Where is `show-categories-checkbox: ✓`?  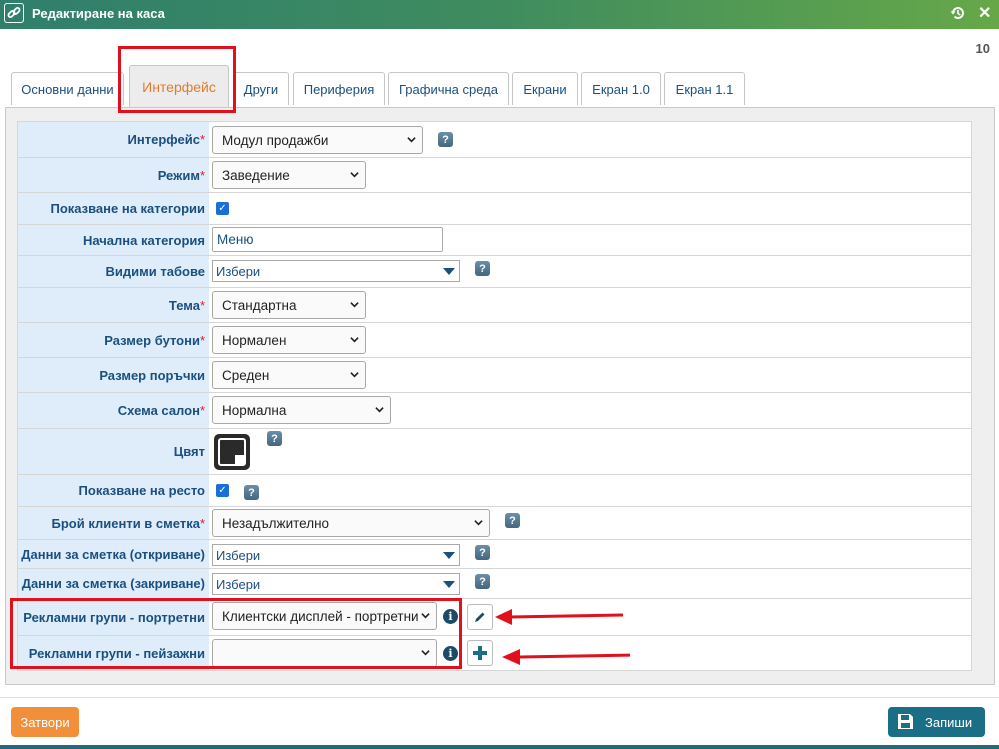 show-categories-checkbox: ✓ is located at coordinates (222, 208).